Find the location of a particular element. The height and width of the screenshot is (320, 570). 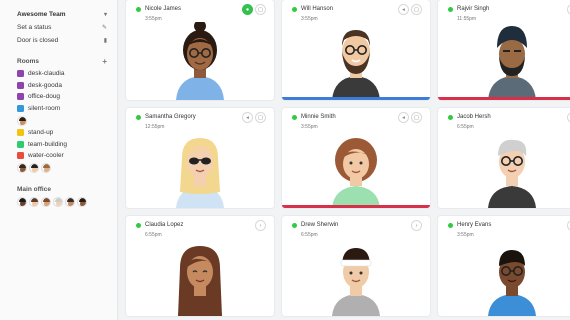

person-name: Claudia Lopez is located at coordinates (164, 225).